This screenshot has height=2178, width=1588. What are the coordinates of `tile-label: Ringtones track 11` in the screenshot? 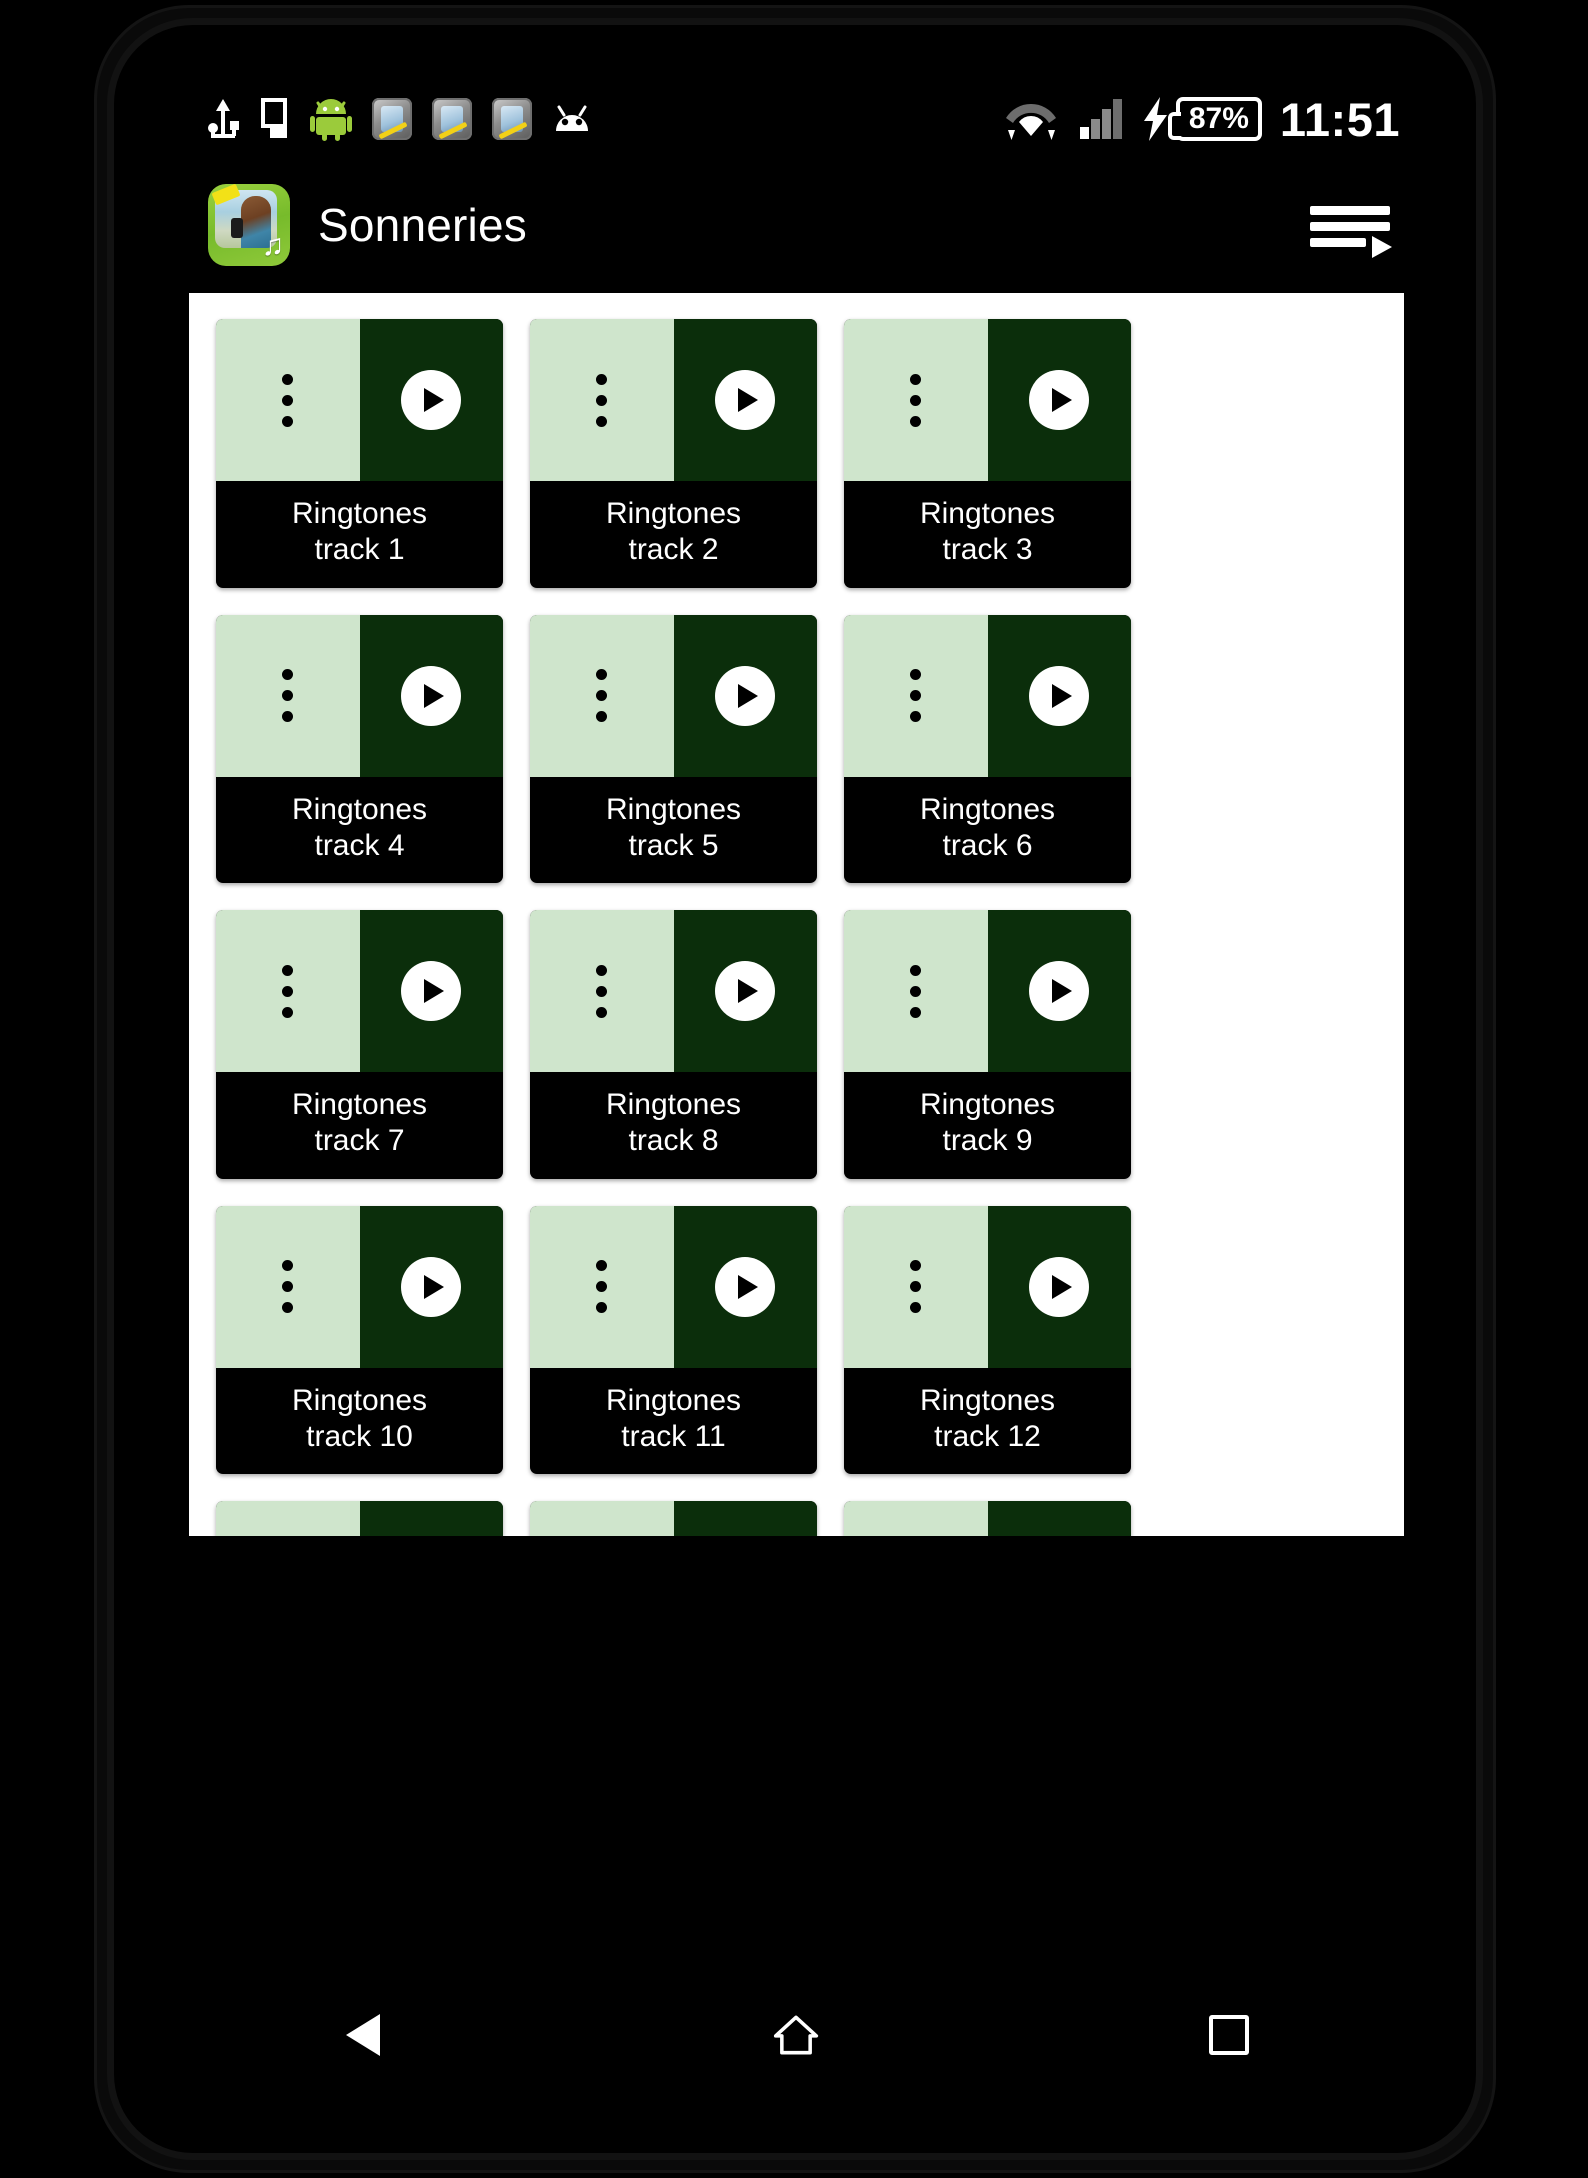 It's located at (673, 1421).